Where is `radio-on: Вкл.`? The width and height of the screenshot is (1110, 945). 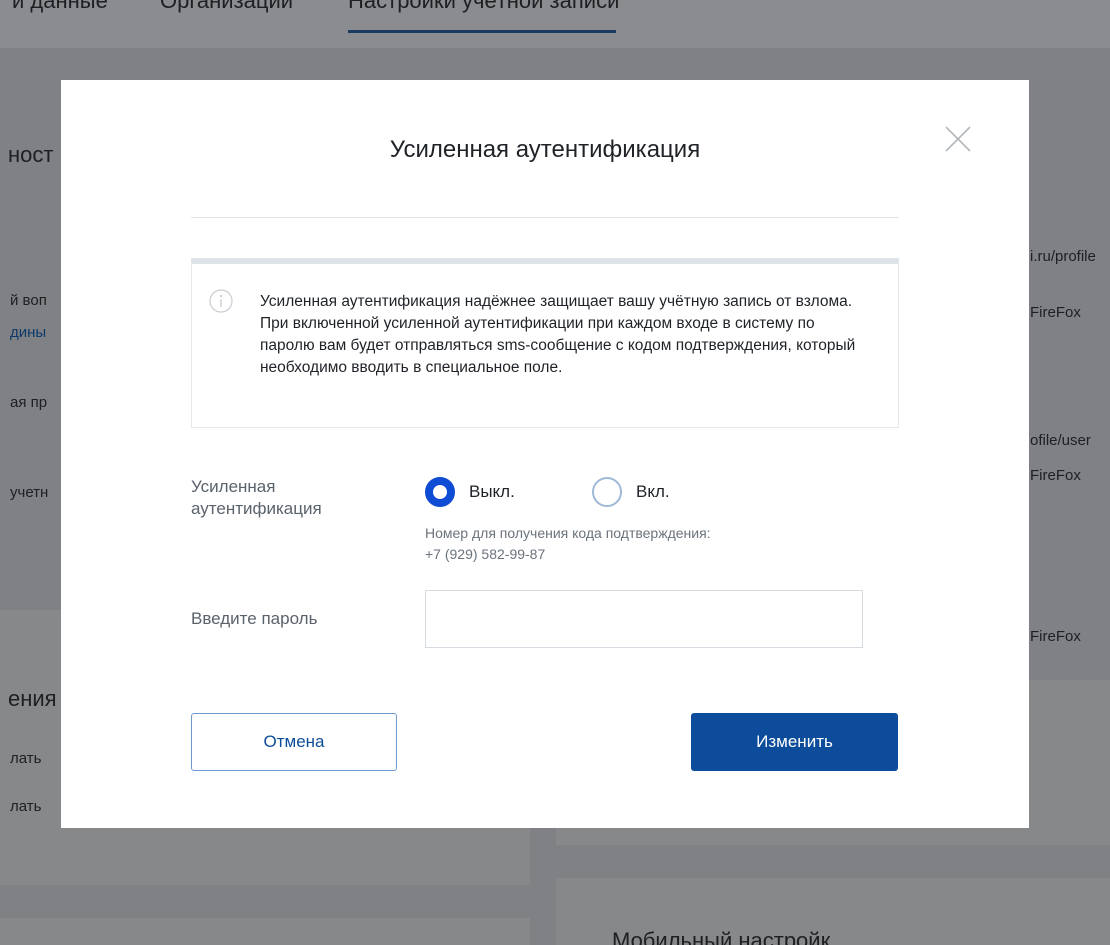 radio-on: Вкл. is located at coordinates (631, 492).